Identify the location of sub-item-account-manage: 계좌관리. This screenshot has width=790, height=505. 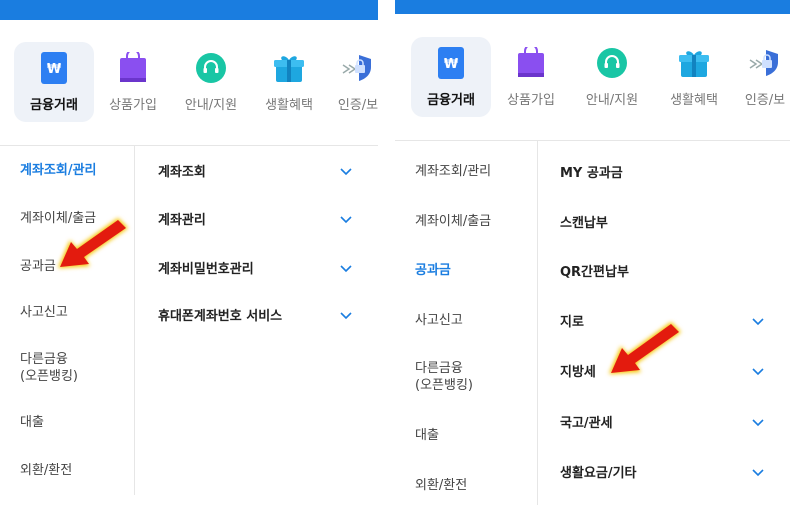
(182, 218).